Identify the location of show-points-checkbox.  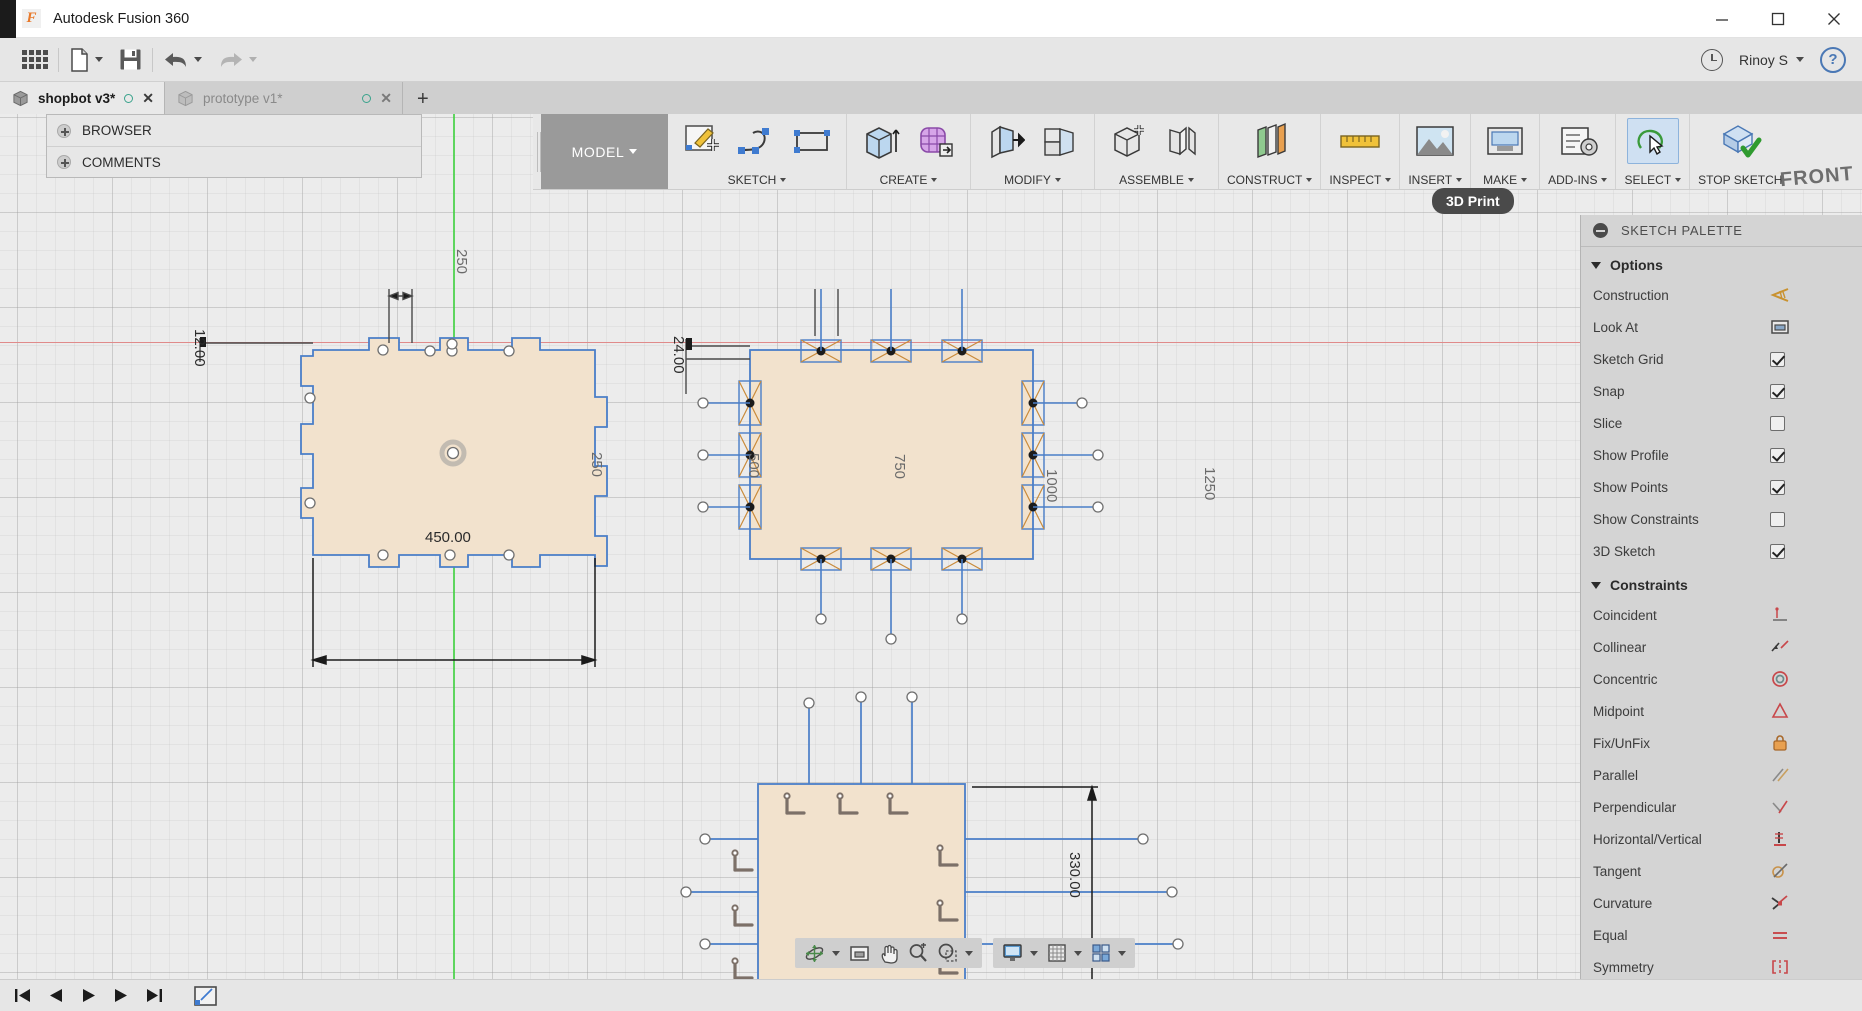
(1777, 487).